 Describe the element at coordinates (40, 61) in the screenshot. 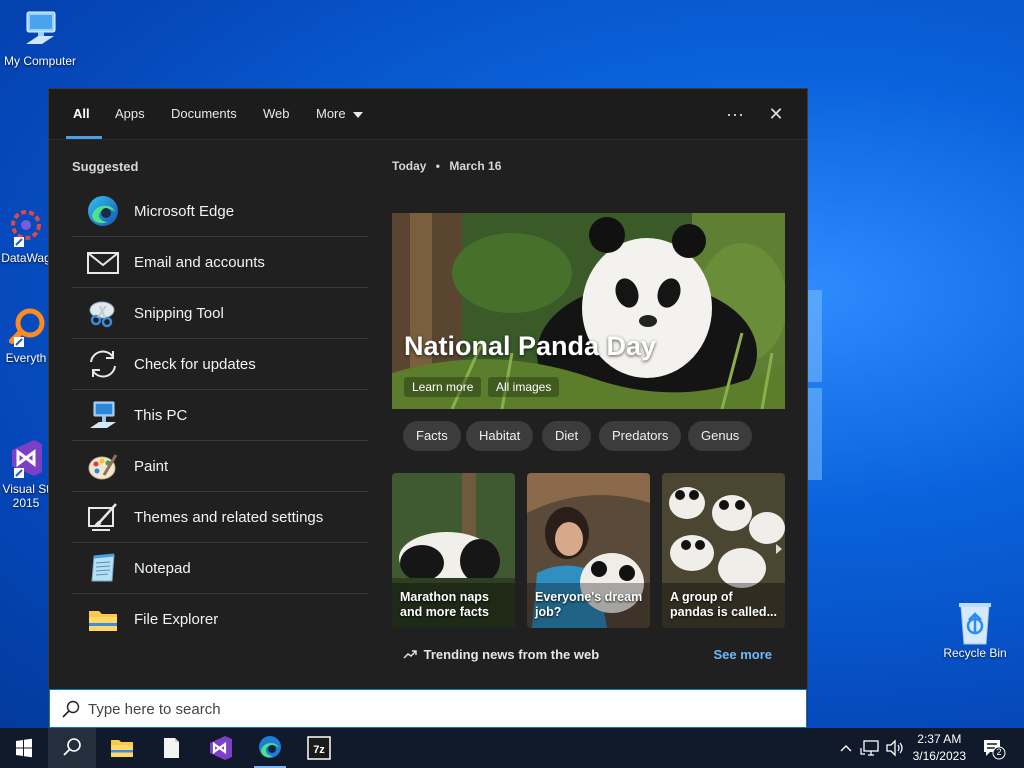

I see `desktop-icon-label: My Computer` at that location.